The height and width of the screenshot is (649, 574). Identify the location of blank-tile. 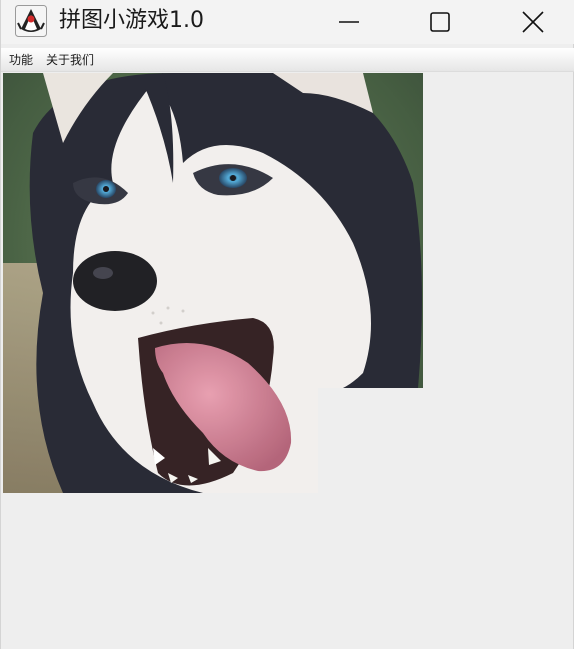
(370, 440).